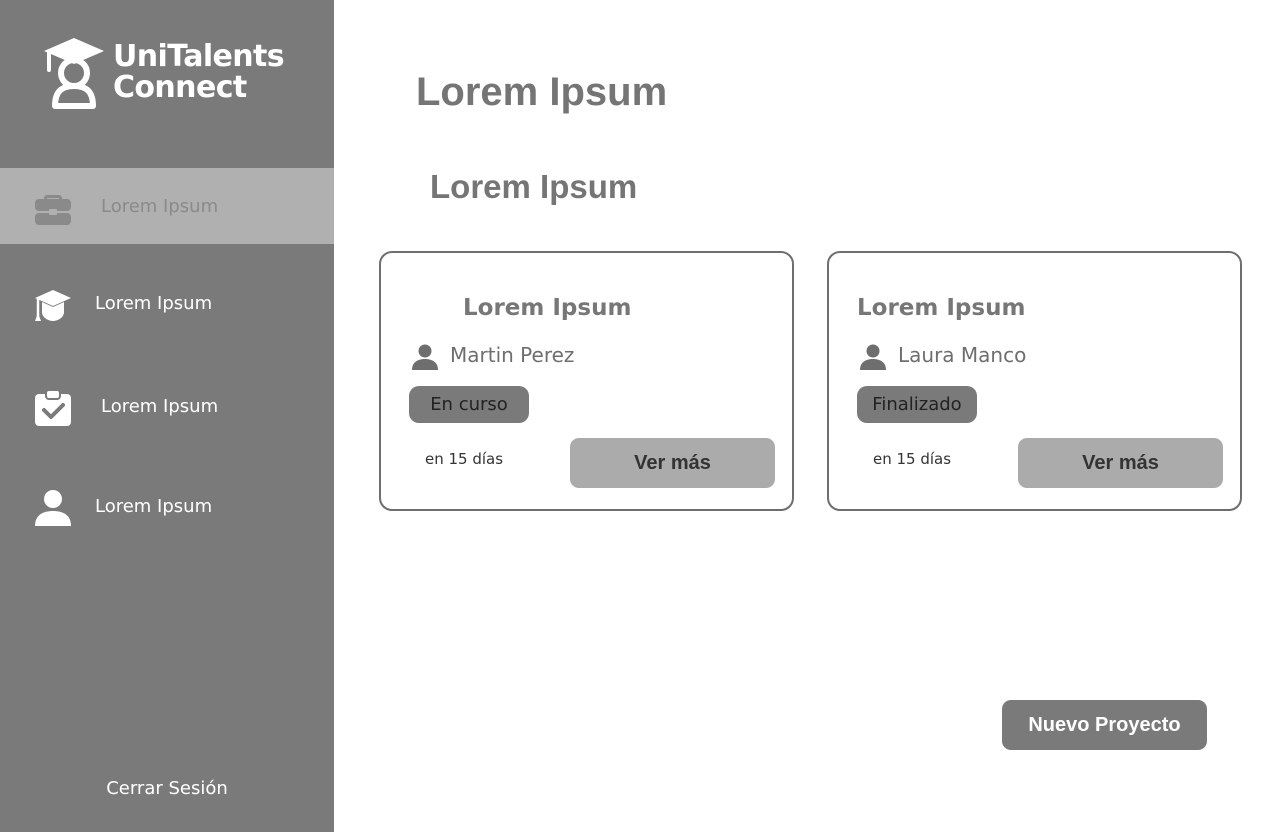  I want to click on logo-line-2: Connect, so click(180, 87).